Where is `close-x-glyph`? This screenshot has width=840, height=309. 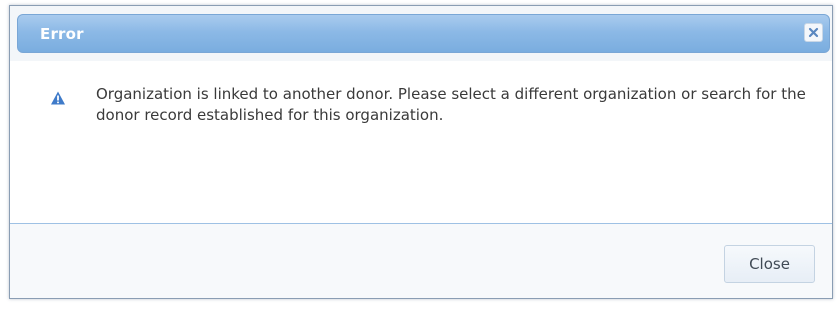 close-x-glyph is located at coordinates (813, 32).